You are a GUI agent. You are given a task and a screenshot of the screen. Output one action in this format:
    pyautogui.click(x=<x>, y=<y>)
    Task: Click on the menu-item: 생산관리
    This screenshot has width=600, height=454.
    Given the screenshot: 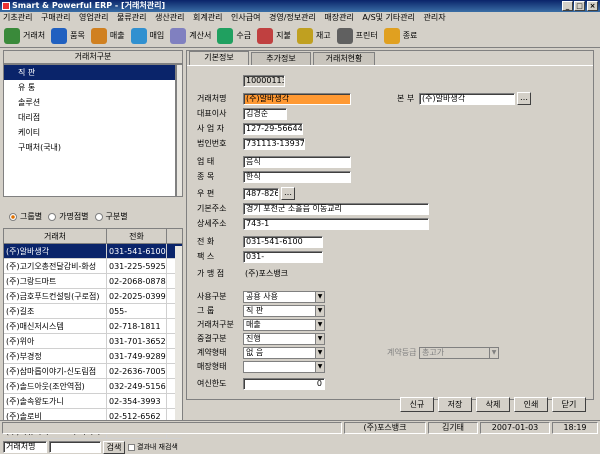 What is the action you would take?
    pyautogui.click(x=169, y=17)
    